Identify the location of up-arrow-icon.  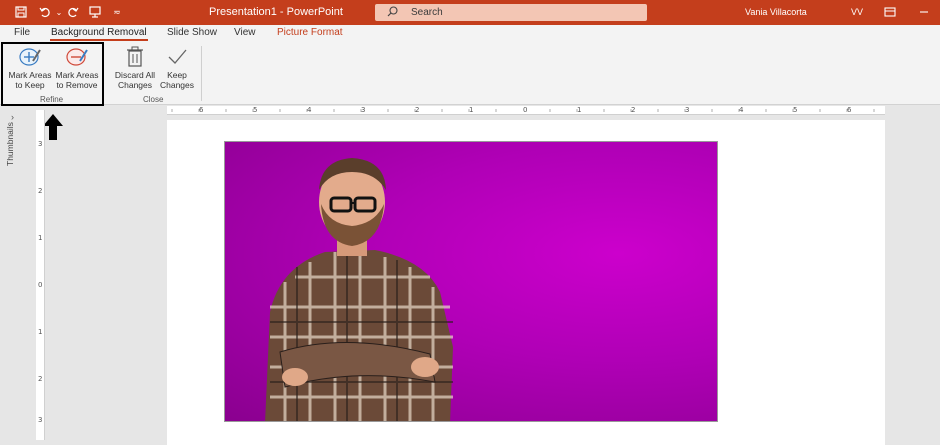
(53, 127).